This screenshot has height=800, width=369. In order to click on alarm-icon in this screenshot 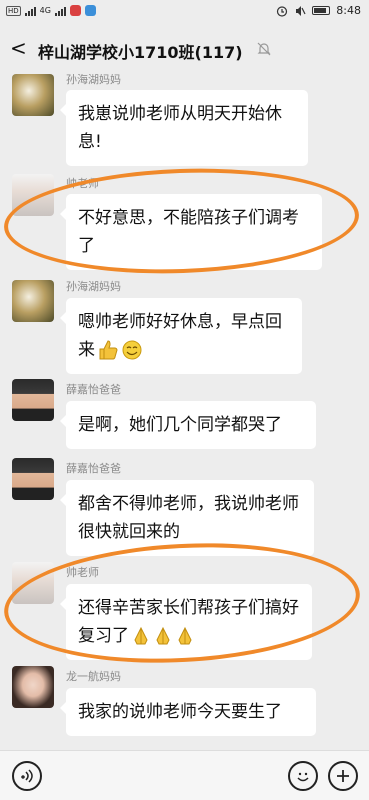, I will do `click(282, 11)`.